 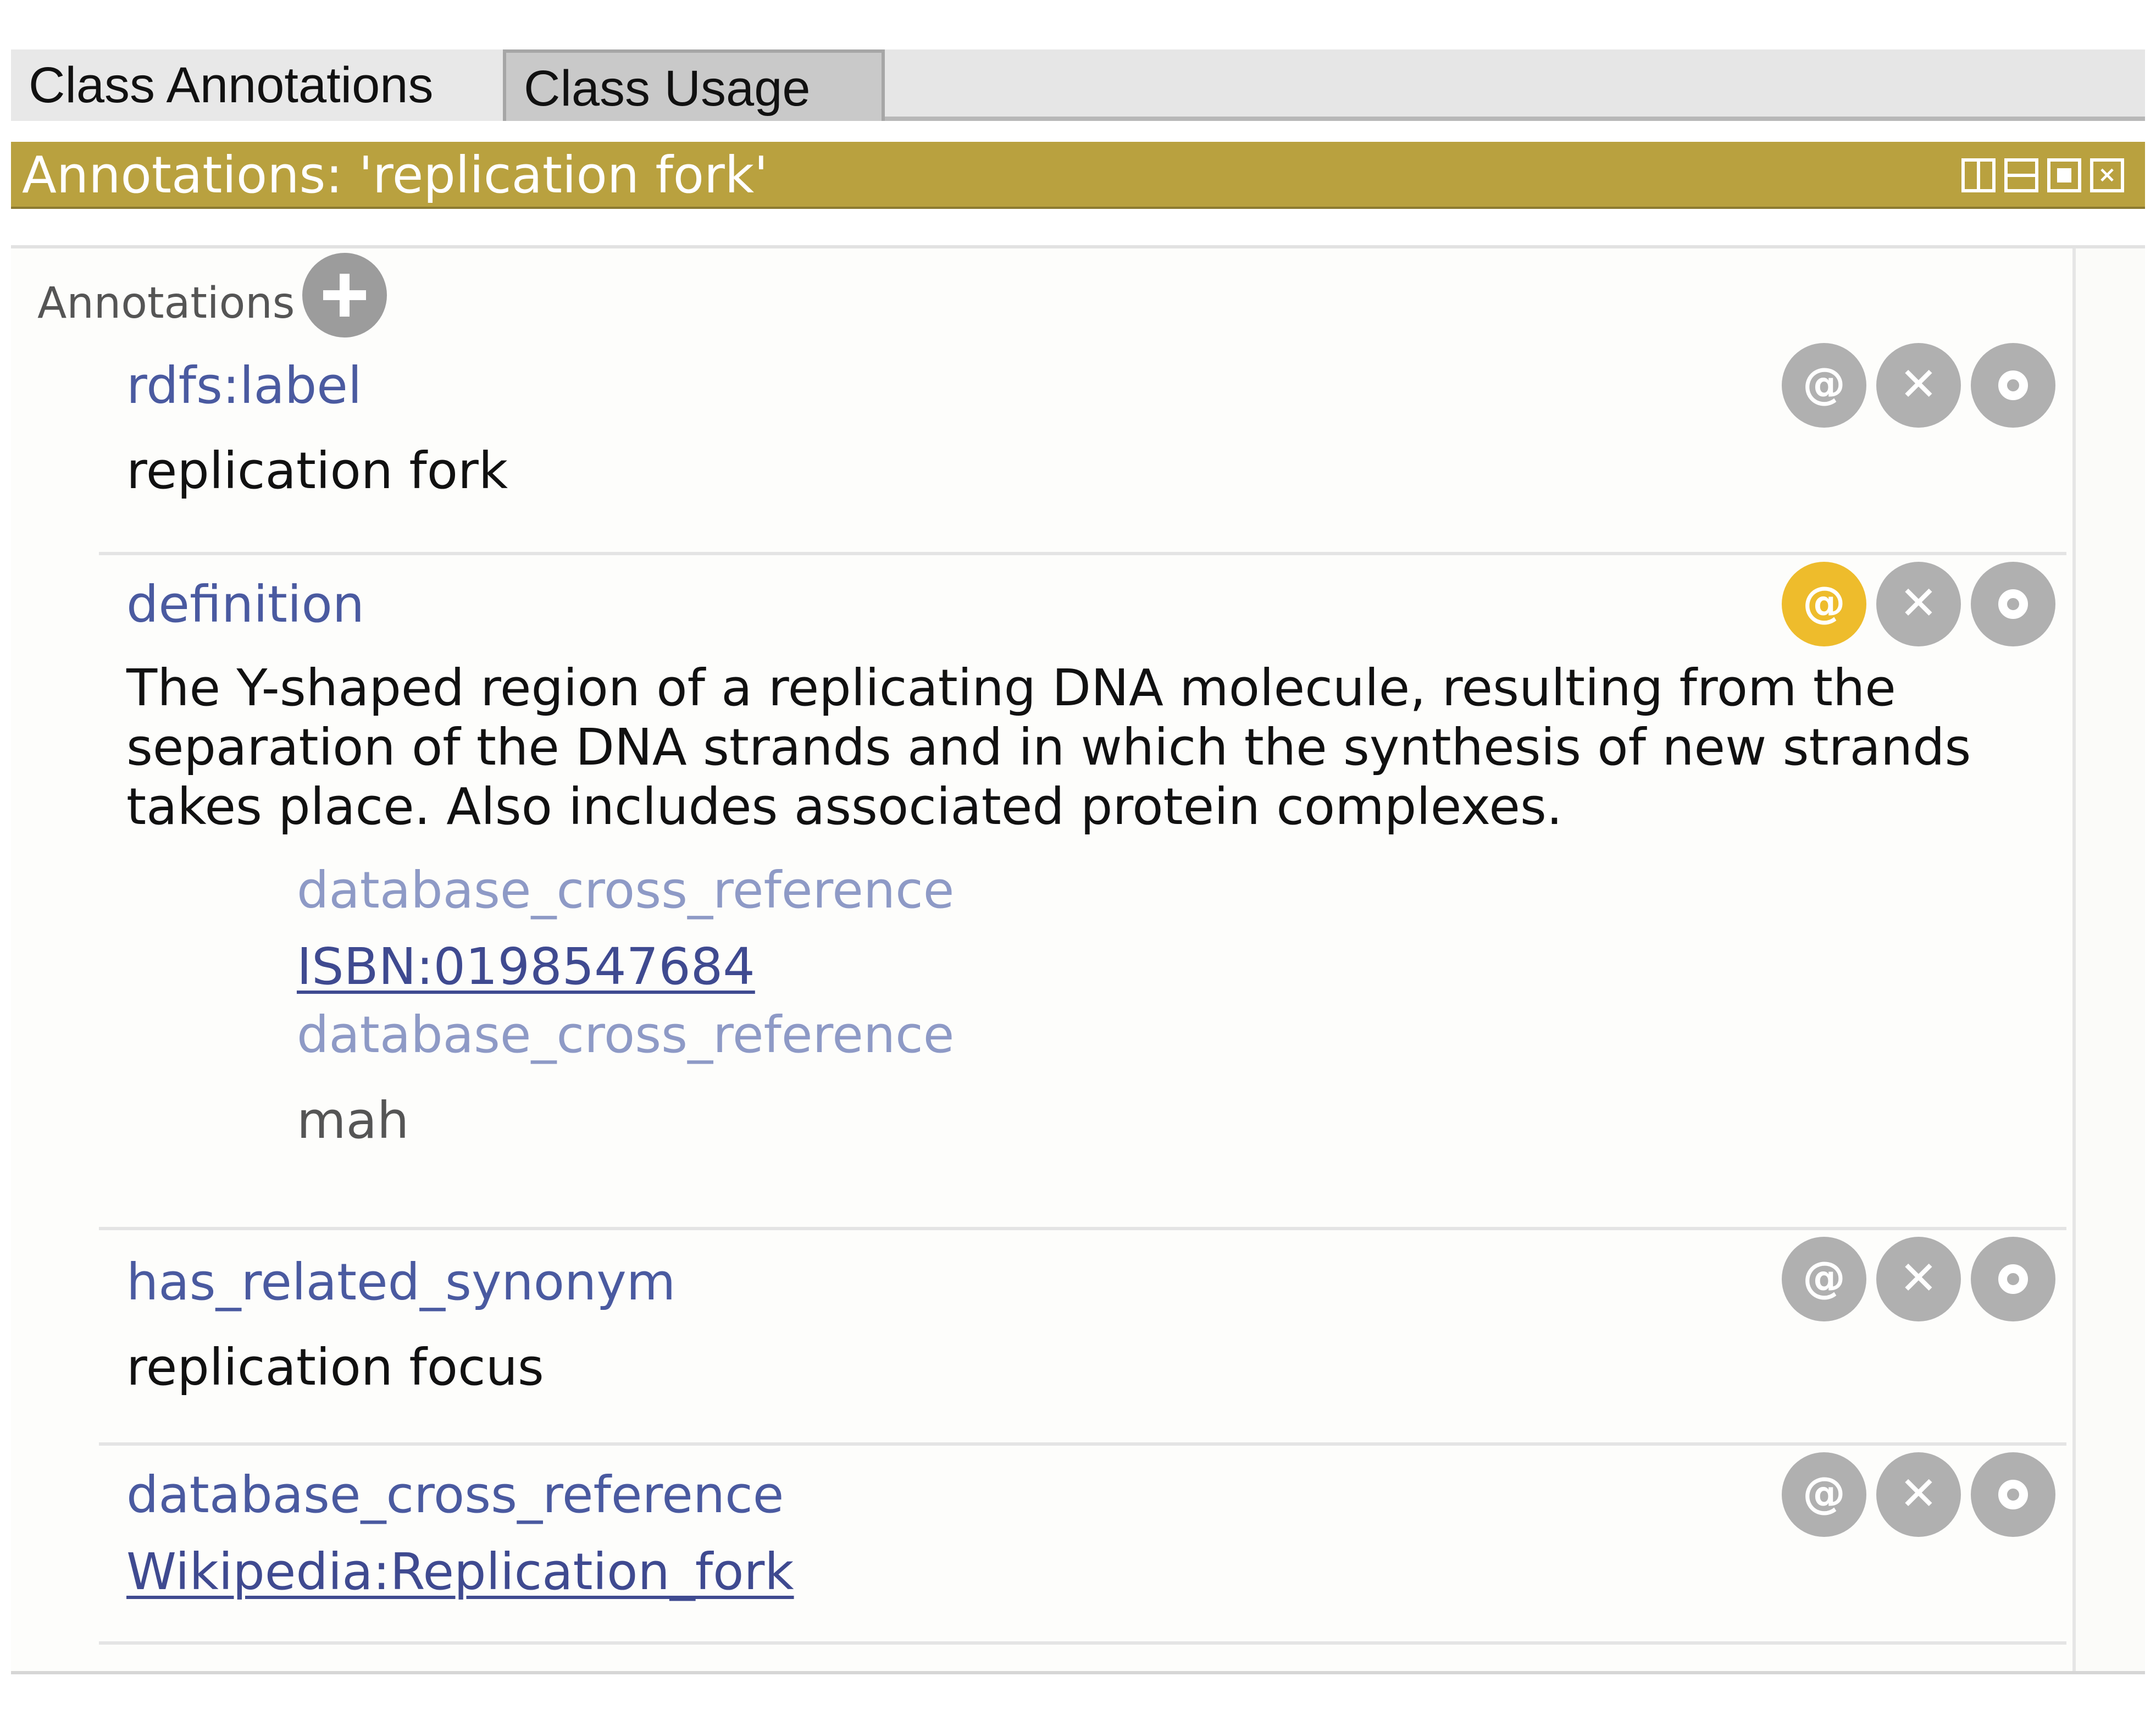 What do you see at coordinates (2021, 175) in the screenshot?
I see `split-horizontal-icon` at bounding box center [2021, 175].